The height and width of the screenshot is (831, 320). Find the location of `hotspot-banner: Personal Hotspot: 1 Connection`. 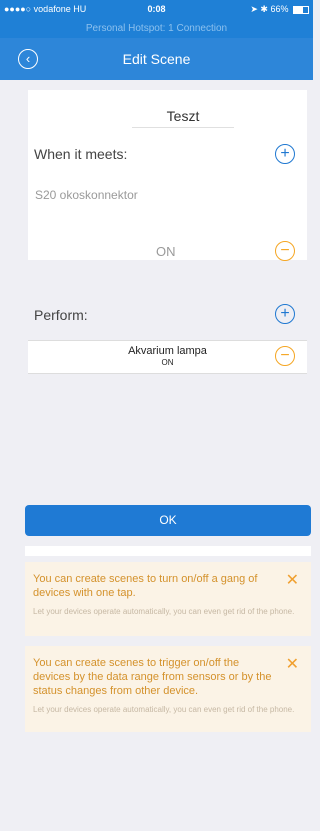

hotspot-banner: Personal Hotspot: 1 Connection is located at coordinates (156, 29).